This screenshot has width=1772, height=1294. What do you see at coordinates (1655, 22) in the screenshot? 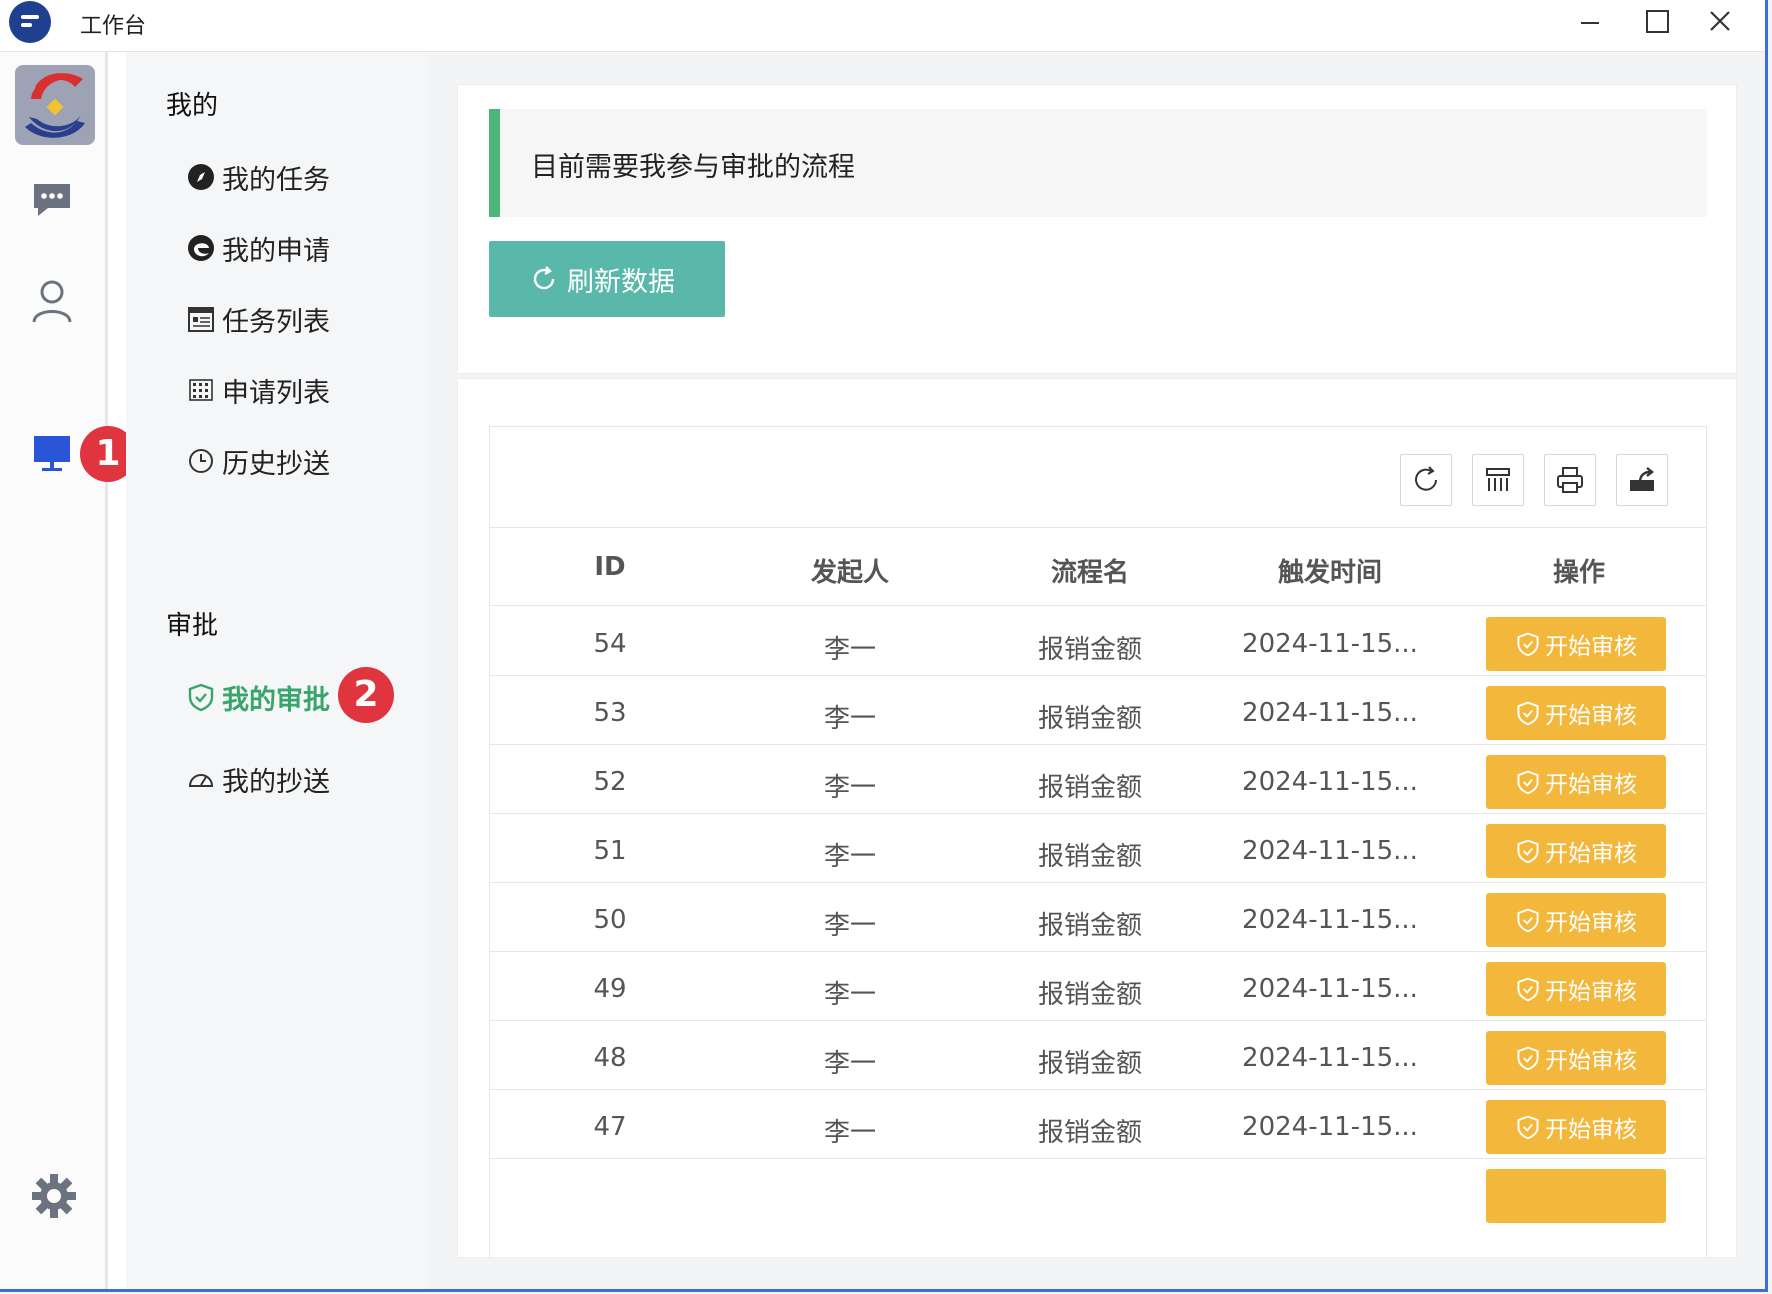
I see `maximize-button` at bounding box center [1655, 22].